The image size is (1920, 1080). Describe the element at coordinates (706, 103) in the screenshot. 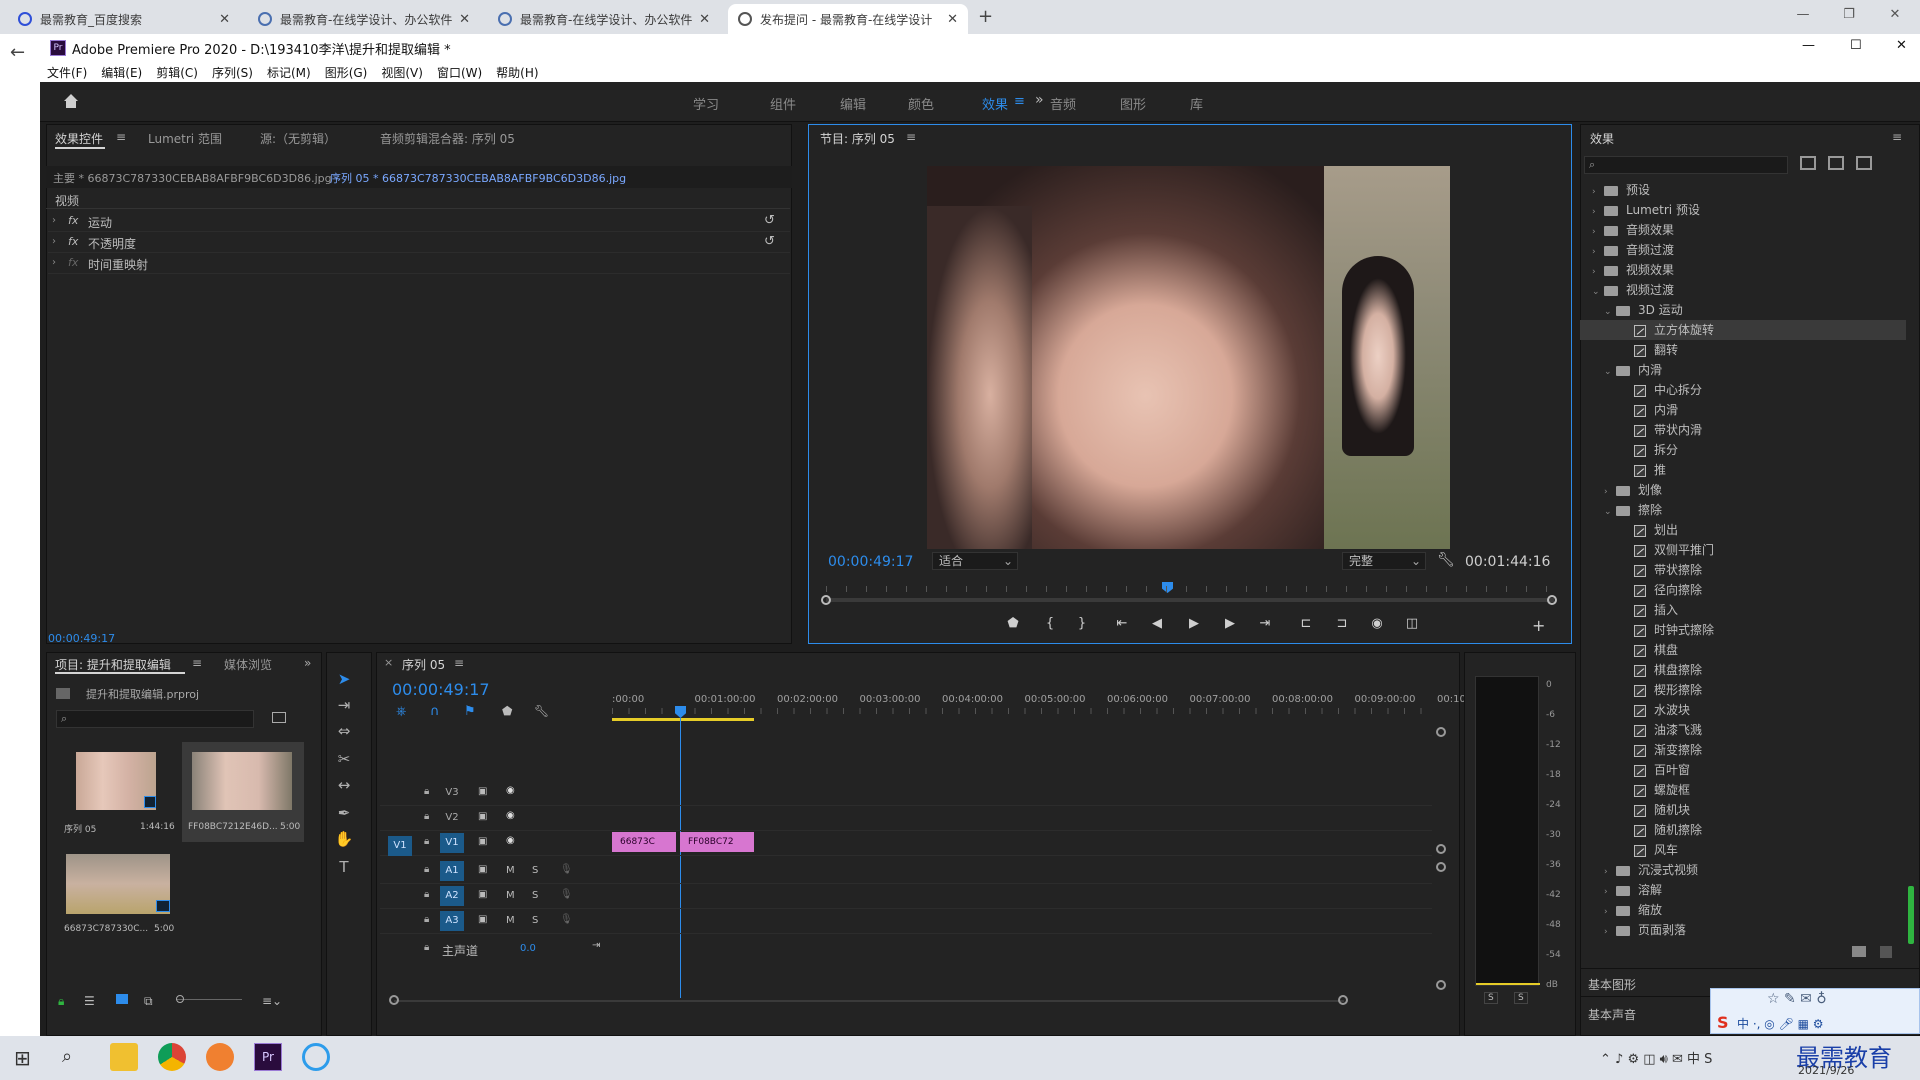

I see `tab-workspace: 学习` at that location.